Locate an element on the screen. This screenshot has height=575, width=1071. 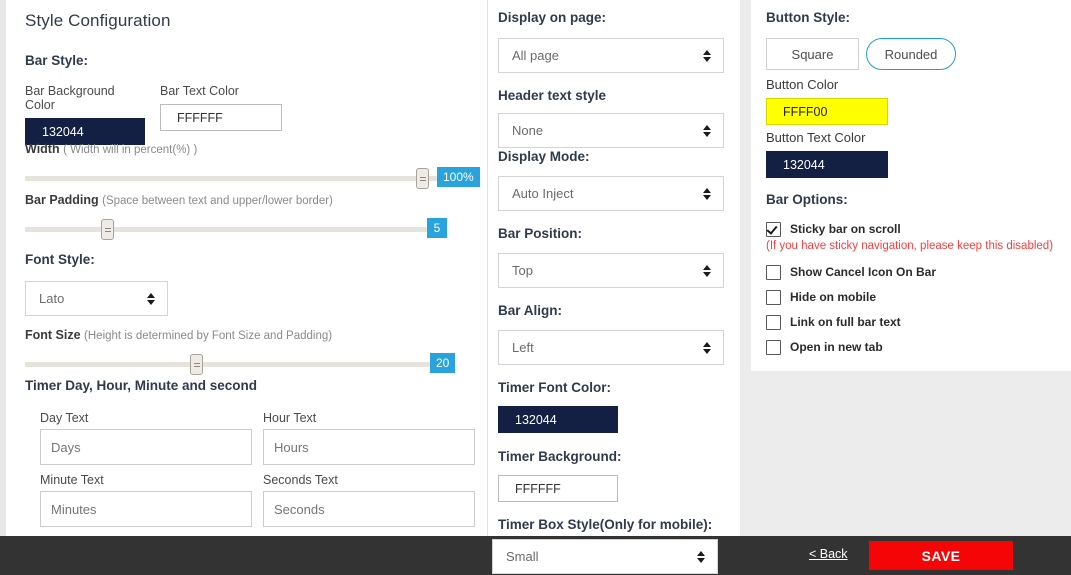
button-text-color-group: Button Text Color 132044 is located at coordinates (906, 154).